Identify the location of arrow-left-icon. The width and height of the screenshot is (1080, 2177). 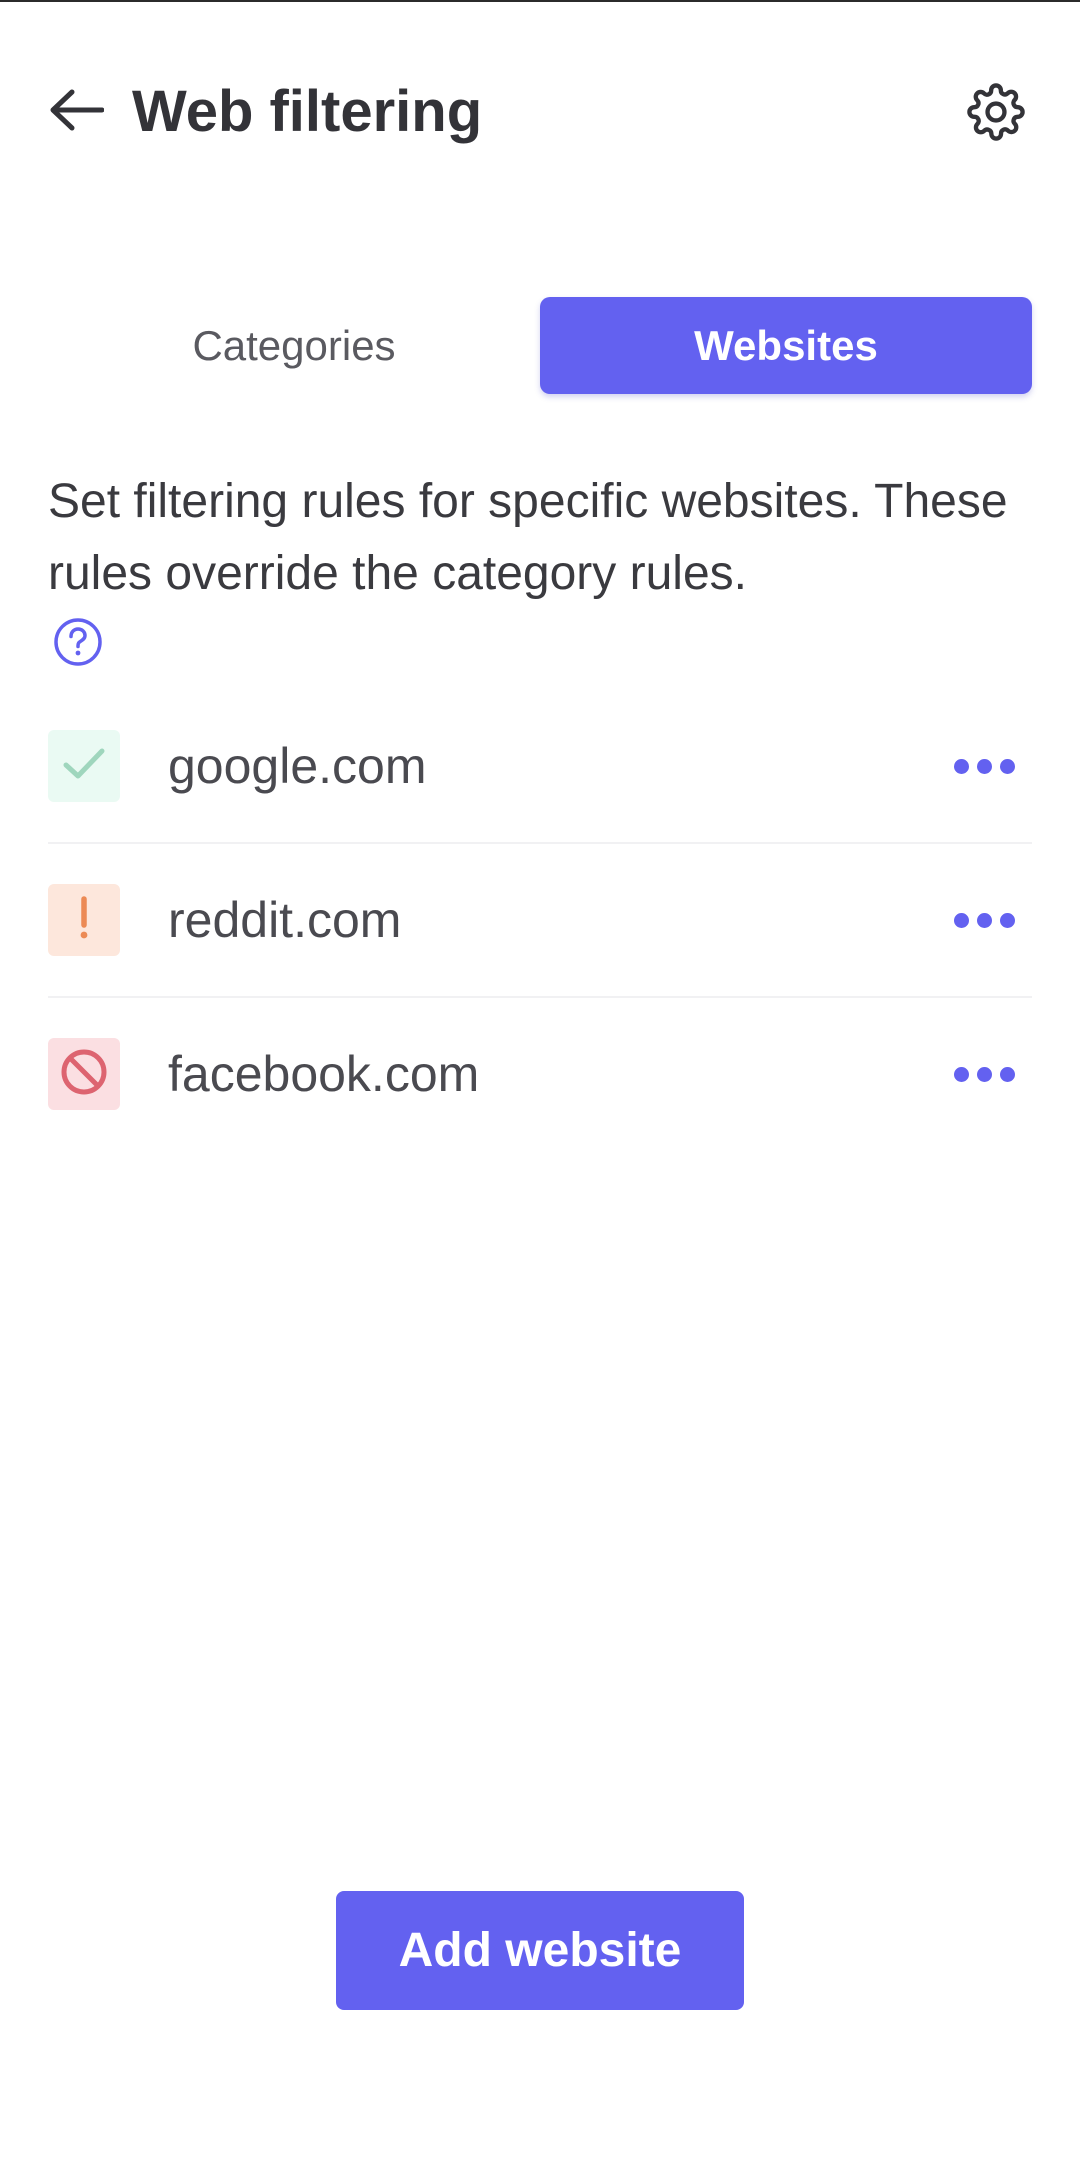
(76, 112).